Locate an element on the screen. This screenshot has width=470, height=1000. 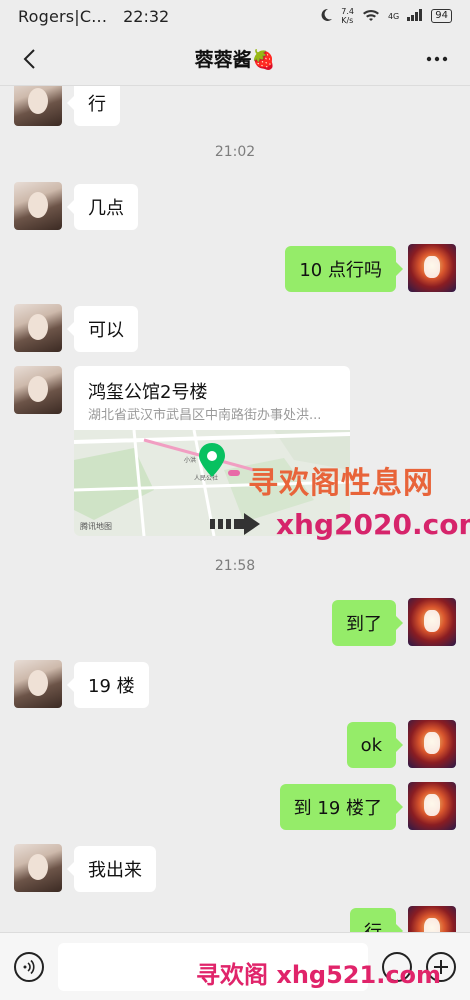
status-icons: 7.4 K/s 4G 94 is located at coordinates (385, 16).